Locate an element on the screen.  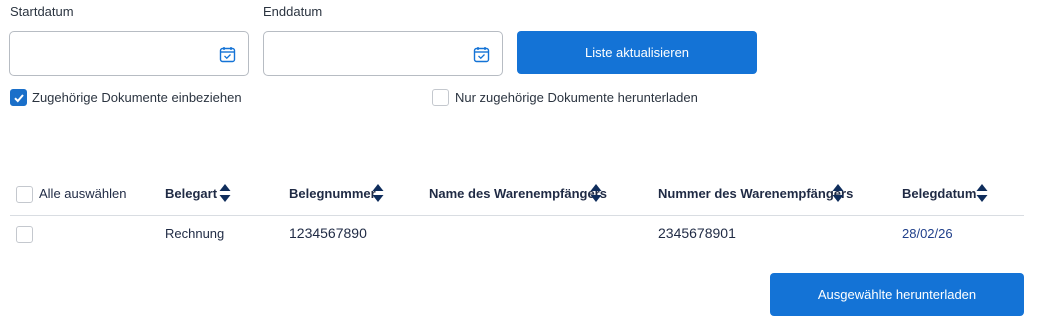
include-related-label: Zugehörige Dokumente einbeziehen is located at coordinates (137, 97).